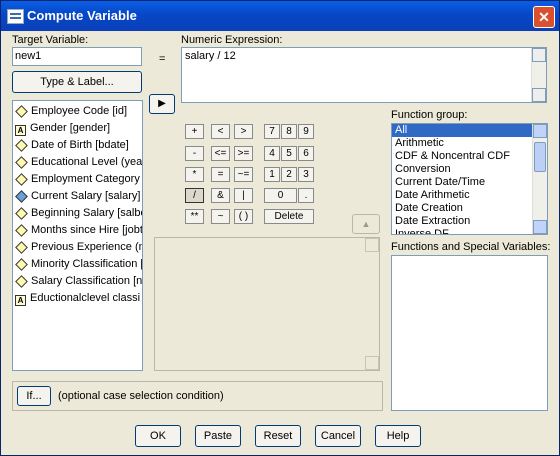  I want to click on function-group-item: Date Extraction, so click(469, 221).